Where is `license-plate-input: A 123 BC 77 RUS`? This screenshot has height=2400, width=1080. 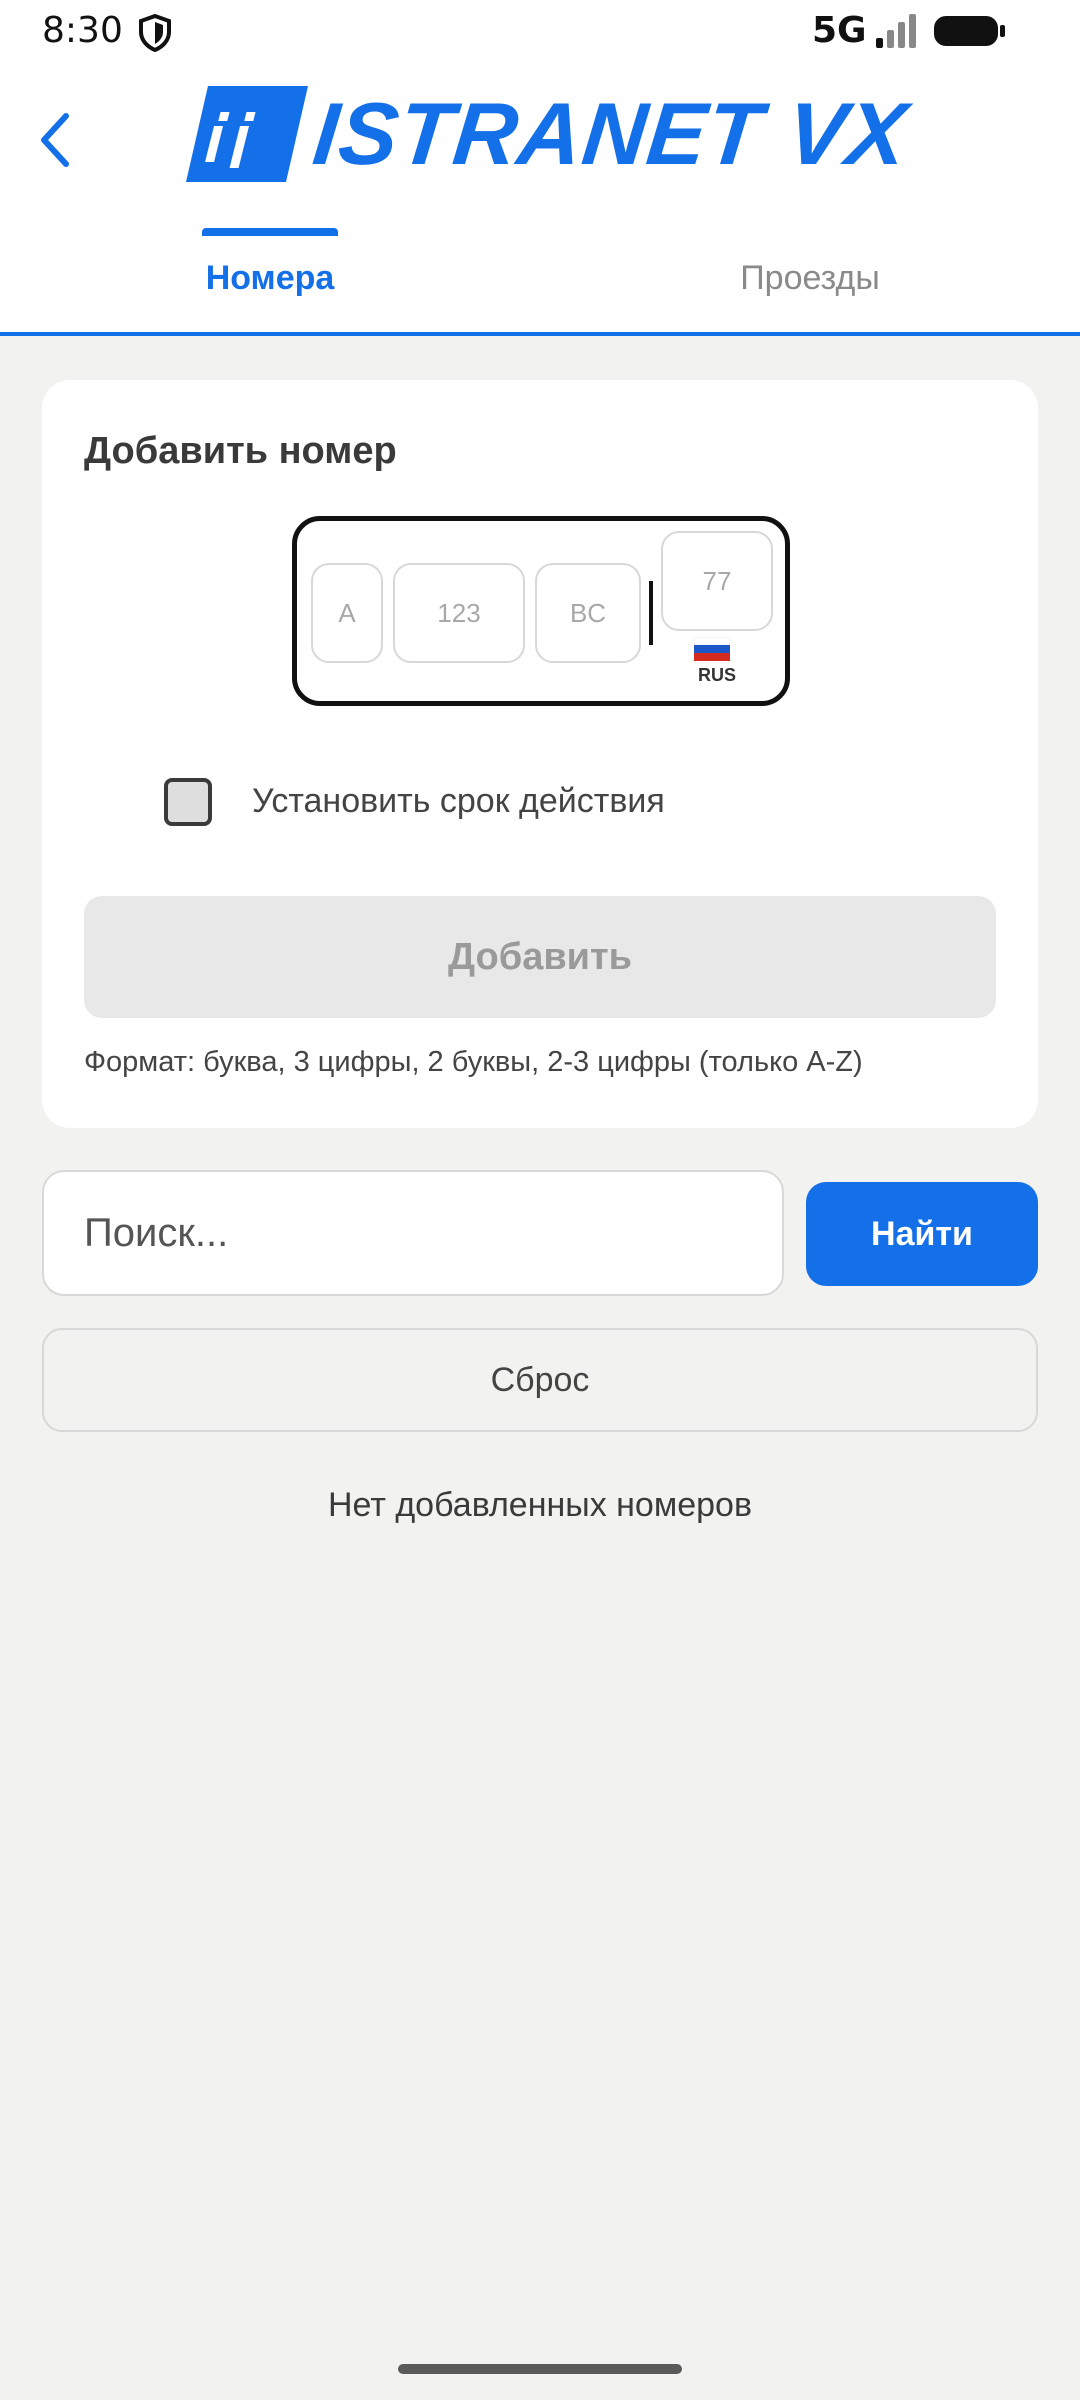 license-plate-input: A 123 BC 77 RUS is located at coordinates (541, 611).